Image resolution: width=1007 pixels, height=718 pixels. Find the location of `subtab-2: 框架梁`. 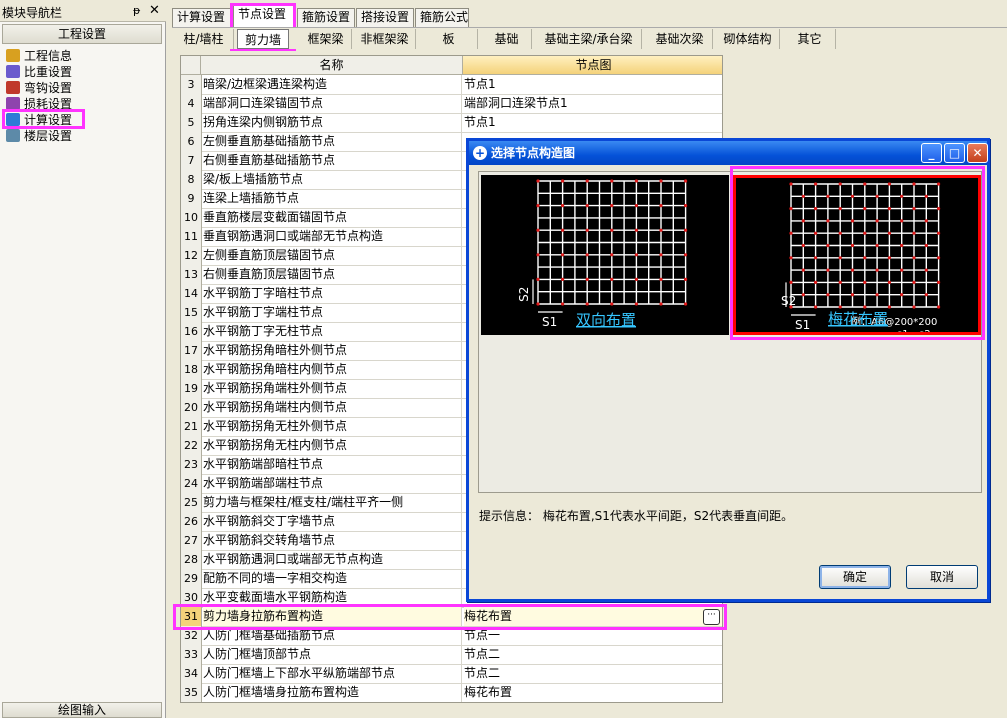

subtab-2: 框架梁 is located at coordinates (326, 39).